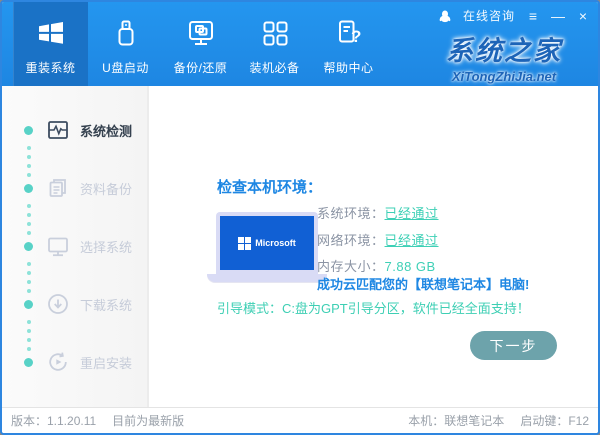  Describe the element at coordinates (410, 266) in the screenshot. I see `check-value: 7.88 GB` at that location.